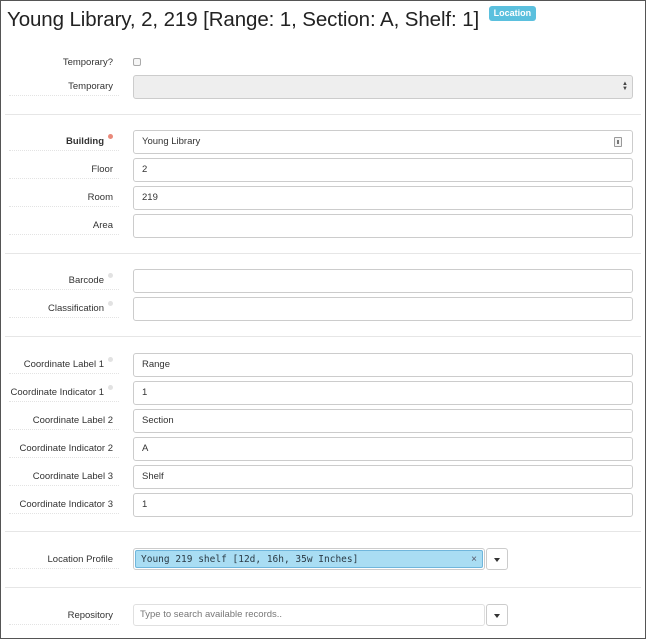  What do you see at coordinates (383, 365) in the screenshot?
I see `coordinate-label-1-input: Range` at bounding box center [383, 365].